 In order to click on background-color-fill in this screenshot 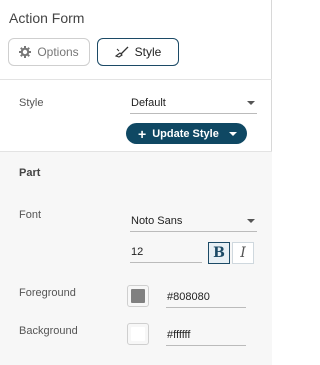, I will do `click(138, 334)`.